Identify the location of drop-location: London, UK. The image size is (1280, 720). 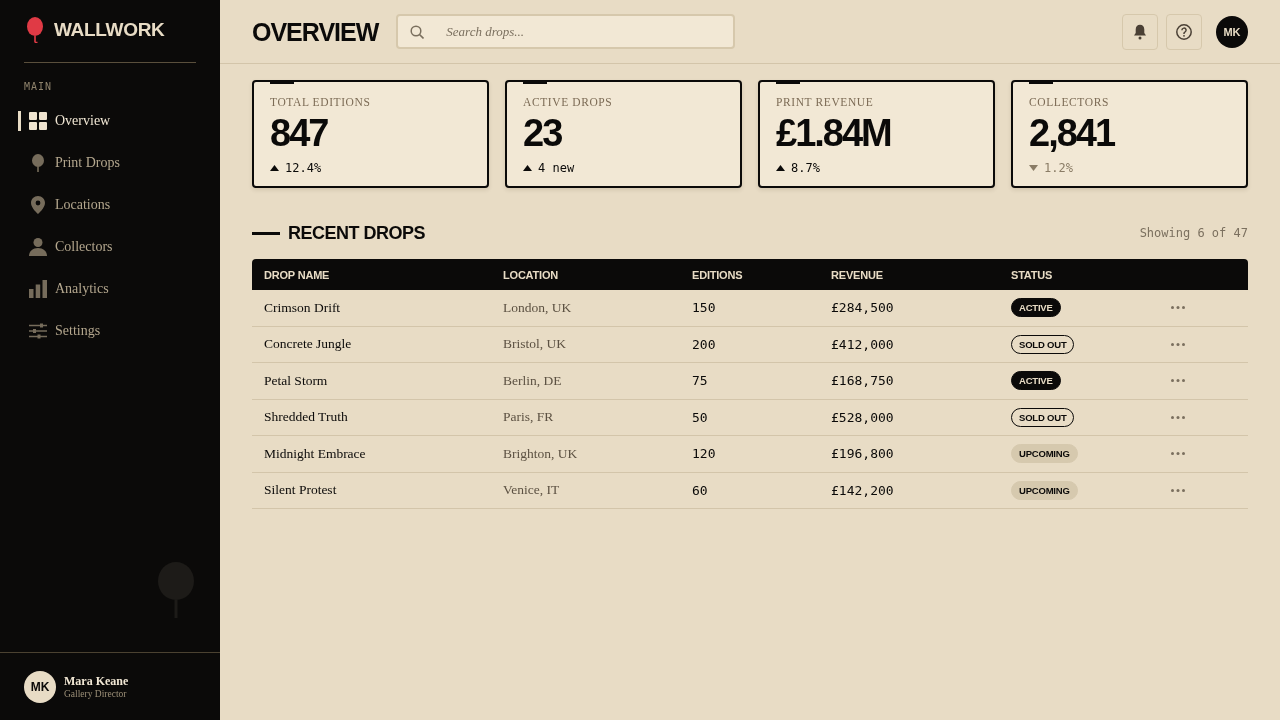
(537, 307).